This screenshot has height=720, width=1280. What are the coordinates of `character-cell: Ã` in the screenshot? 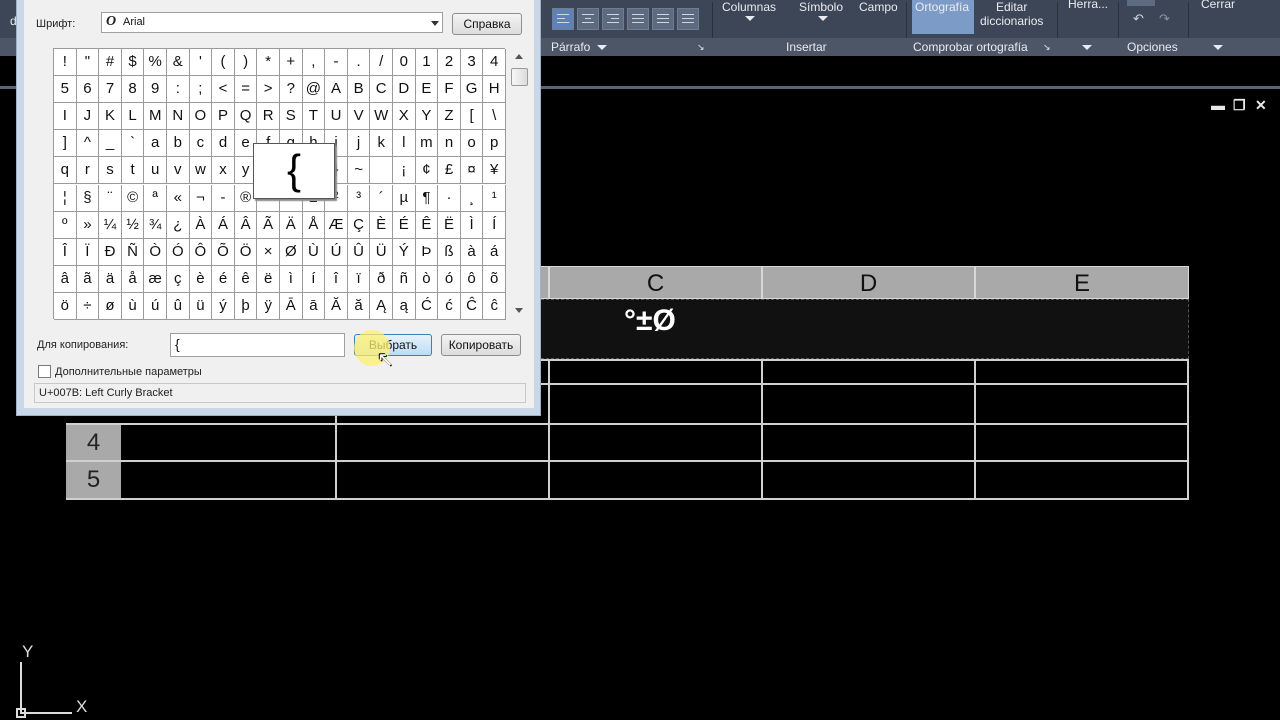 It's located at (268, 225).